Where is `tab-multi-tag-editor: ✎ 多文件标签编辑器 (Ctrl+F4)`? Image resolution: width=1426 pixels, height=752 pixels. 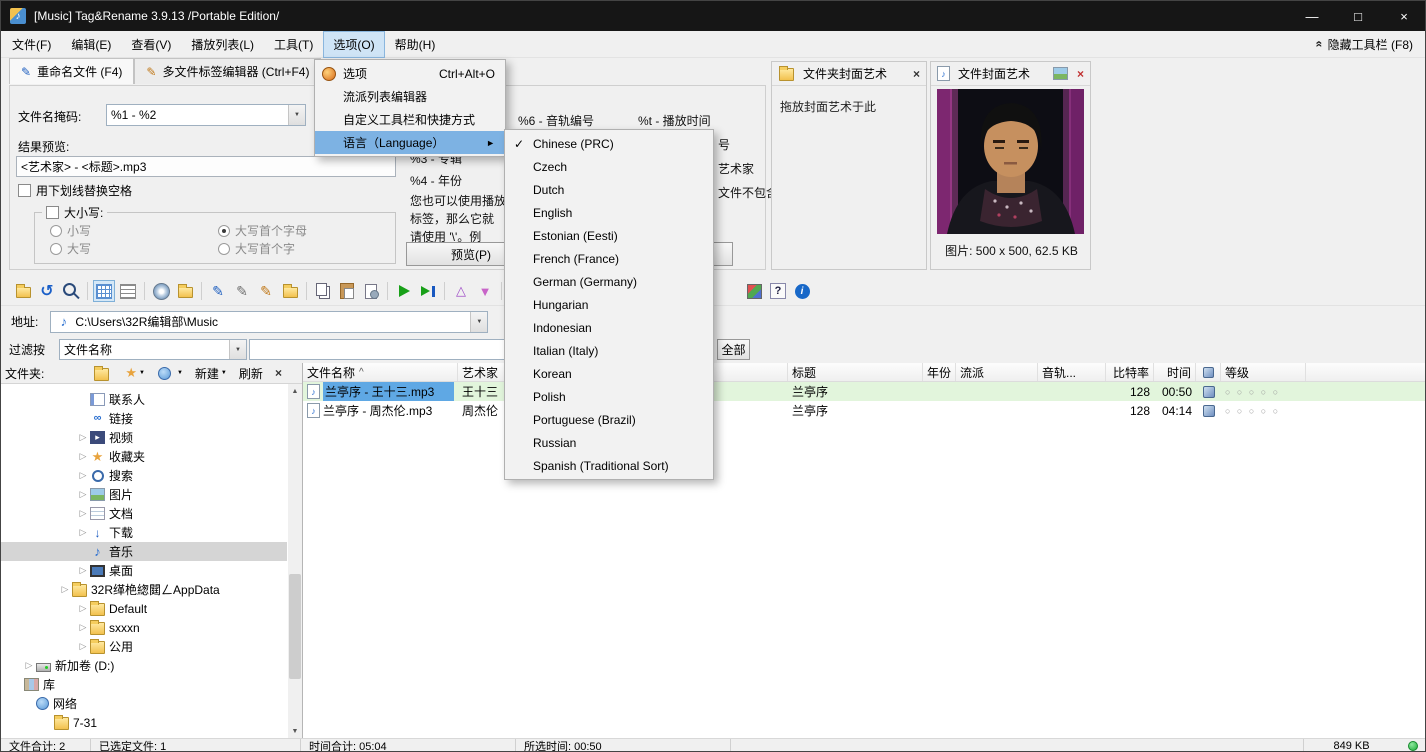 tab-multi-tag-editor: ✎ 多文件标签编辑器 (Ctrl+F4) is located at coordinates (228, 71).